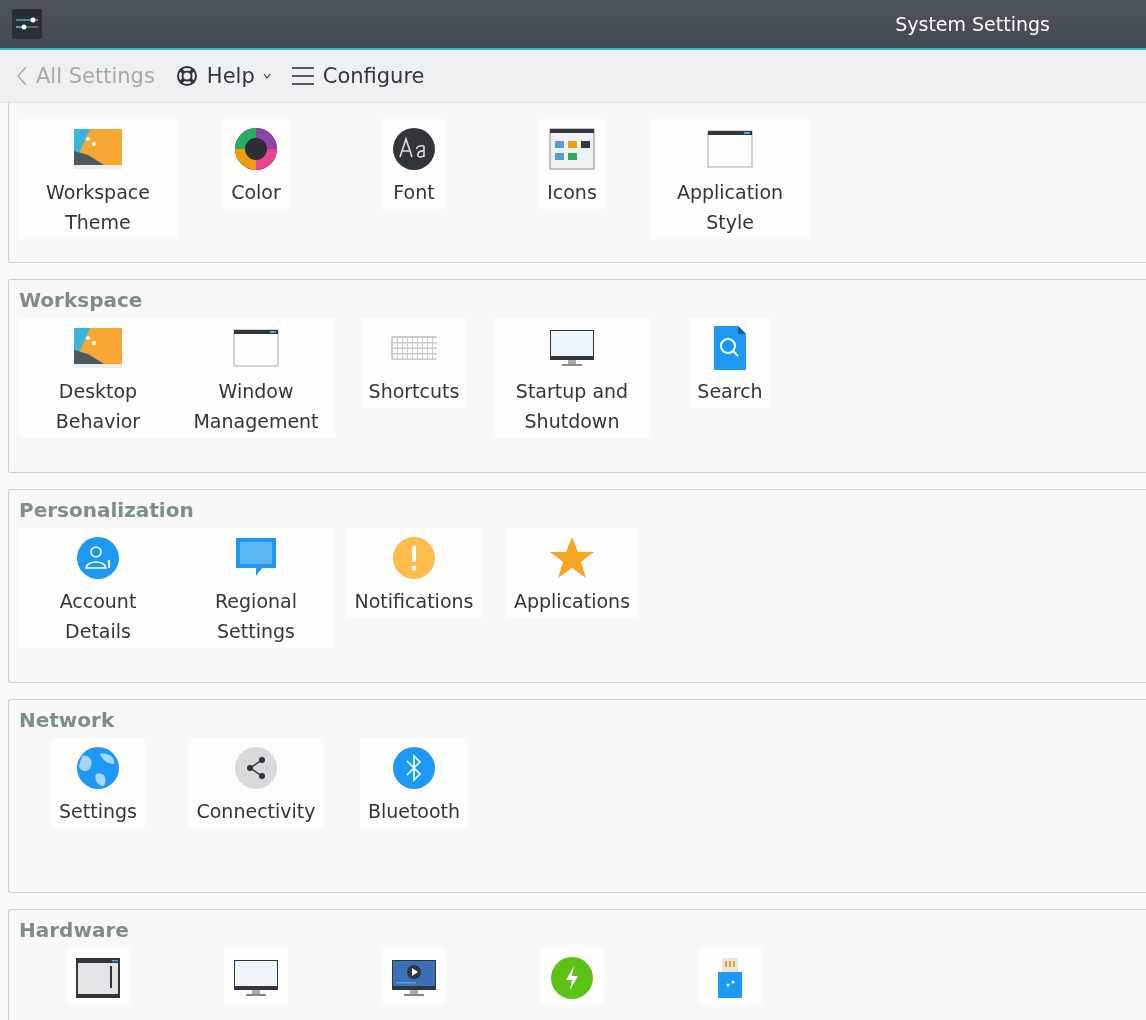 This screenshot has height=1020, width=1146. Describe the element at coordinates (98, 558) in the screenshot. I see `person-icon` at that location.